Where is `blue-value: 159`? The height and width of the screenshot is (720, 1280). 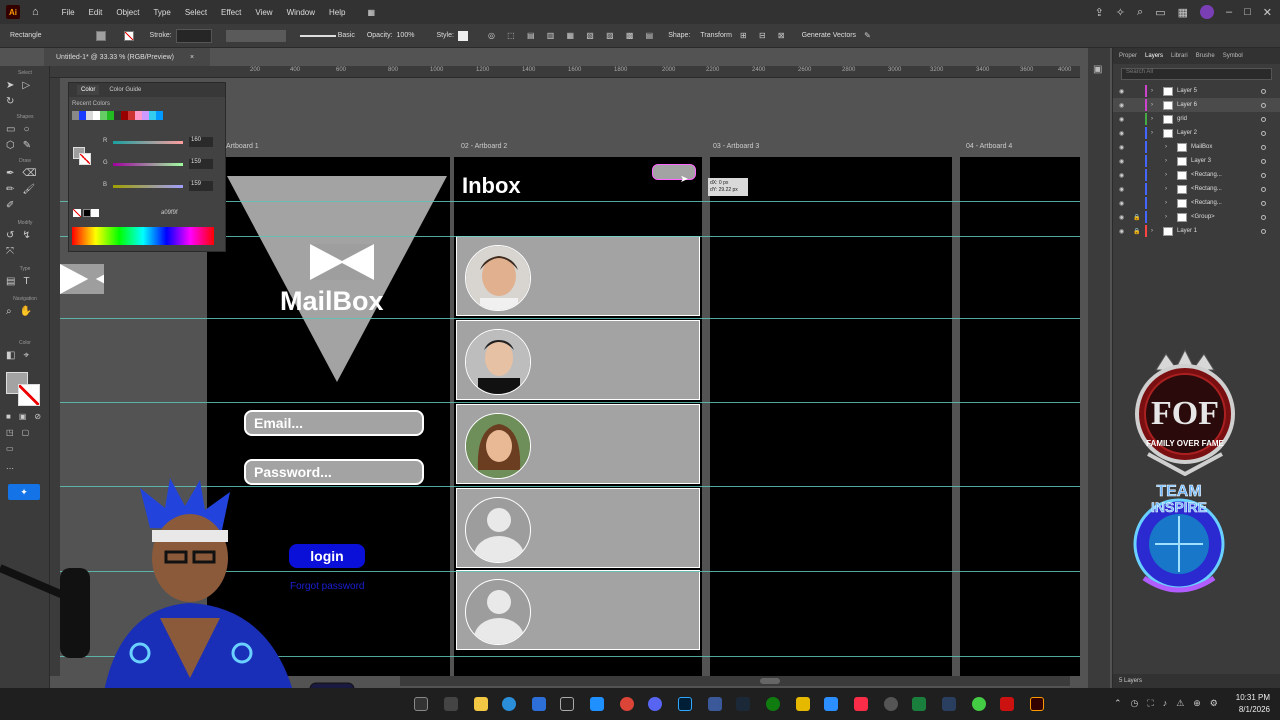
blue-value: 159 is located at coordinates (201, 186).